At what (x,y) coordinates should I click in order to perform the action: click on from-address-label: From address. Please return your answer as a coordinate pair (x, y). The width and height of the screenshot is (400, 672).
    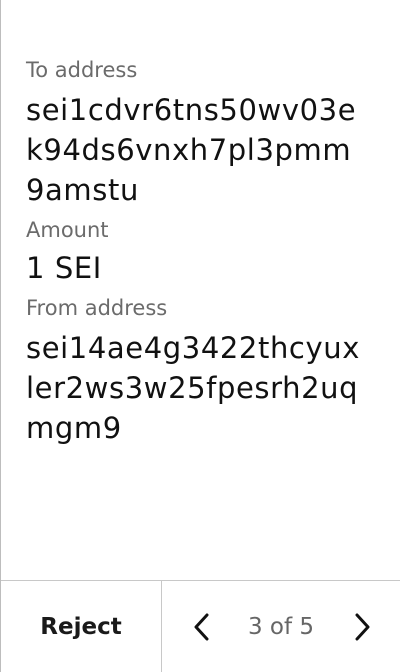
    Looking at the image, I should click on (97, 308).